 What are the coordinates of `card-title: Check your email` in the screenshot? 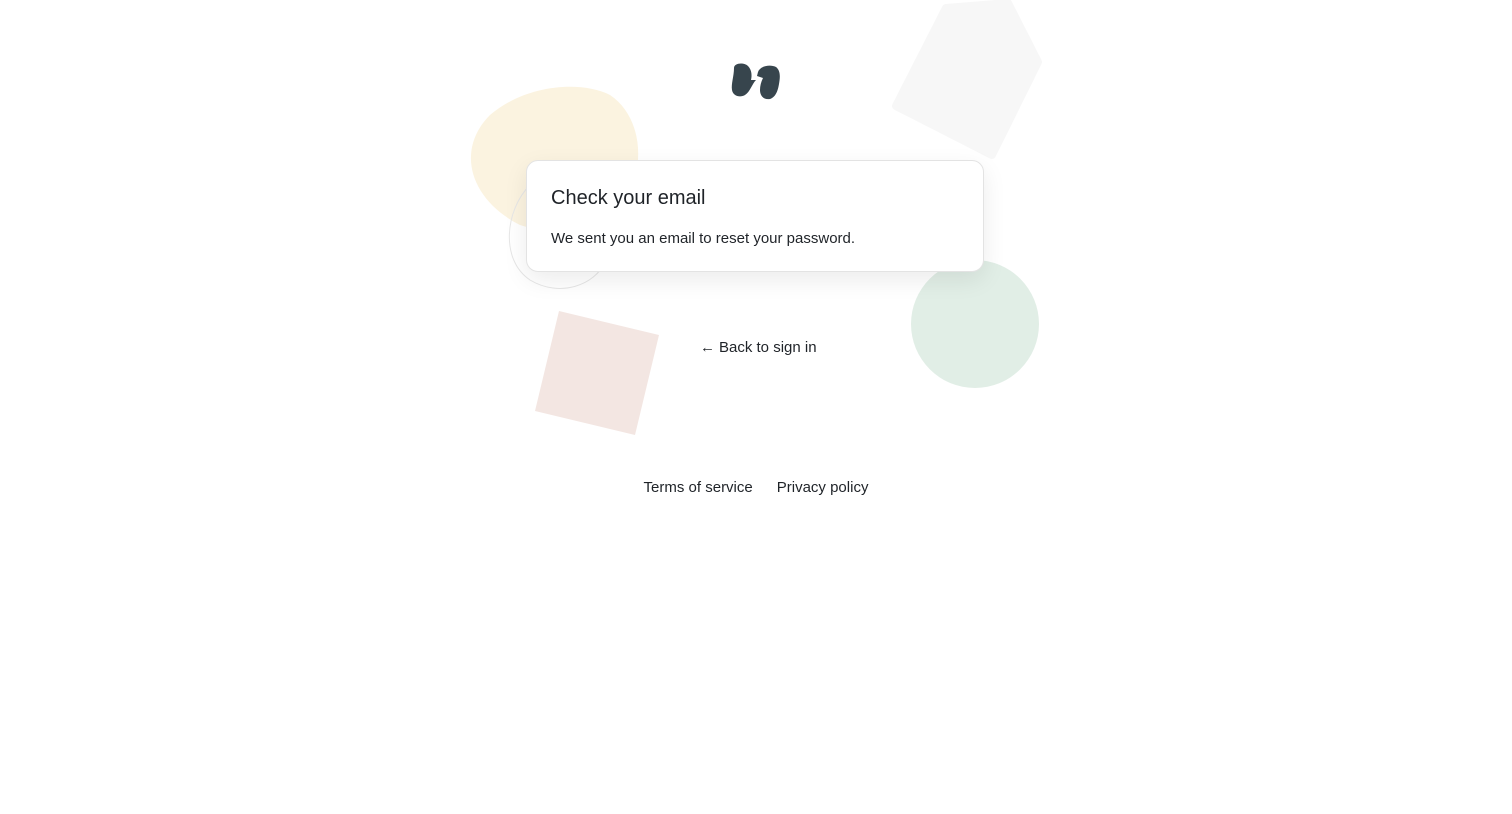 It's located at (628, 198).